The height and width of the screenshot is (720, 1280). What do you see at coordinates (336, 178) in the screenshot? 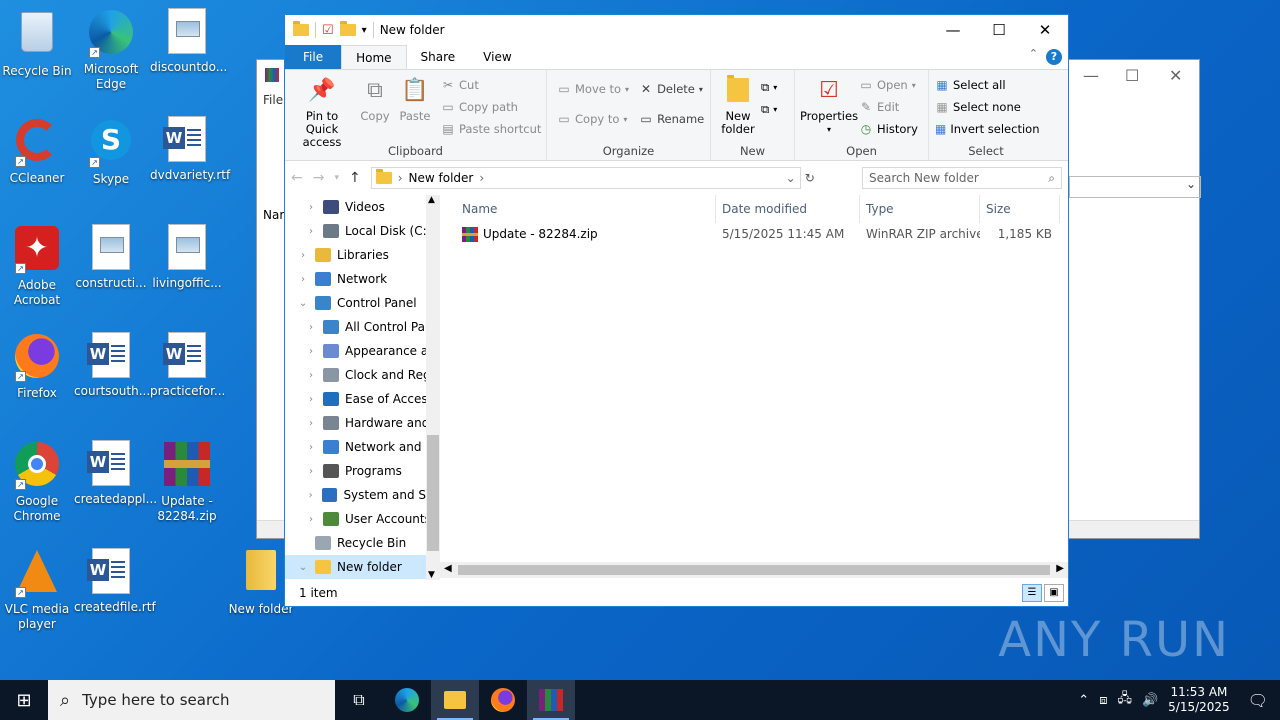
I see `recent-locations-icon: ▾` at bounding box center [336, 178].